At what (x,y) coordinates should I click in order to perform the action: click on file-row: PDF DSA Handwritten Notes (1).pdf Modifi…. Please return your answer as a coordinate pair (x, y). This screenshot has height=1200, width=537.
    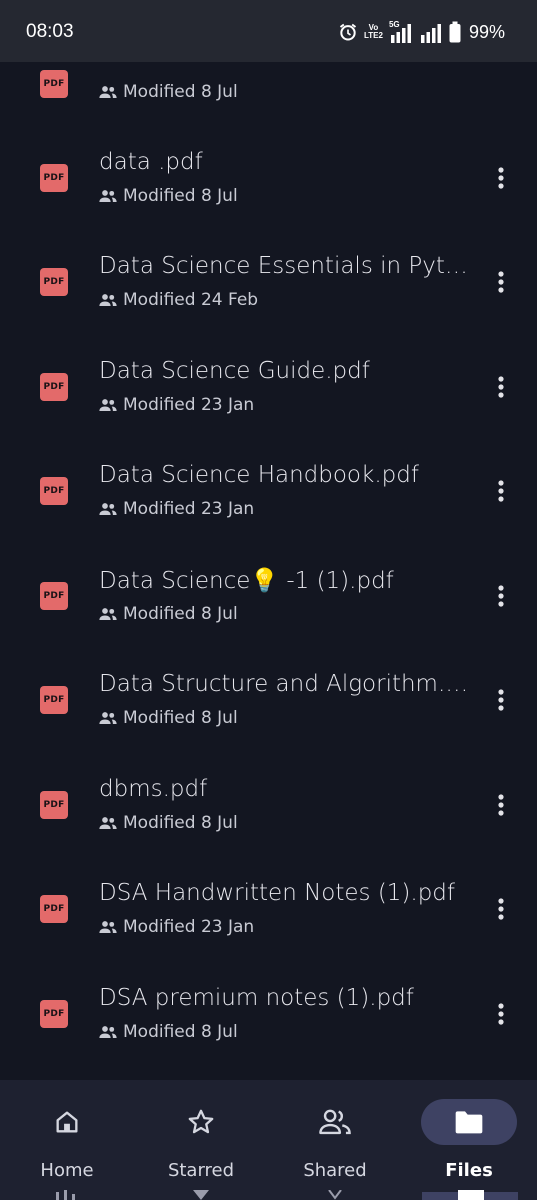
    Looking at the image, I should click on (268, 896).